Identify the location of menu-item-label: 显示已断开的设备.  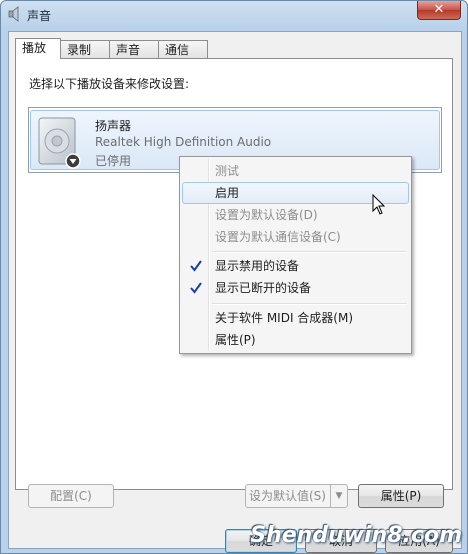
(263, 288).